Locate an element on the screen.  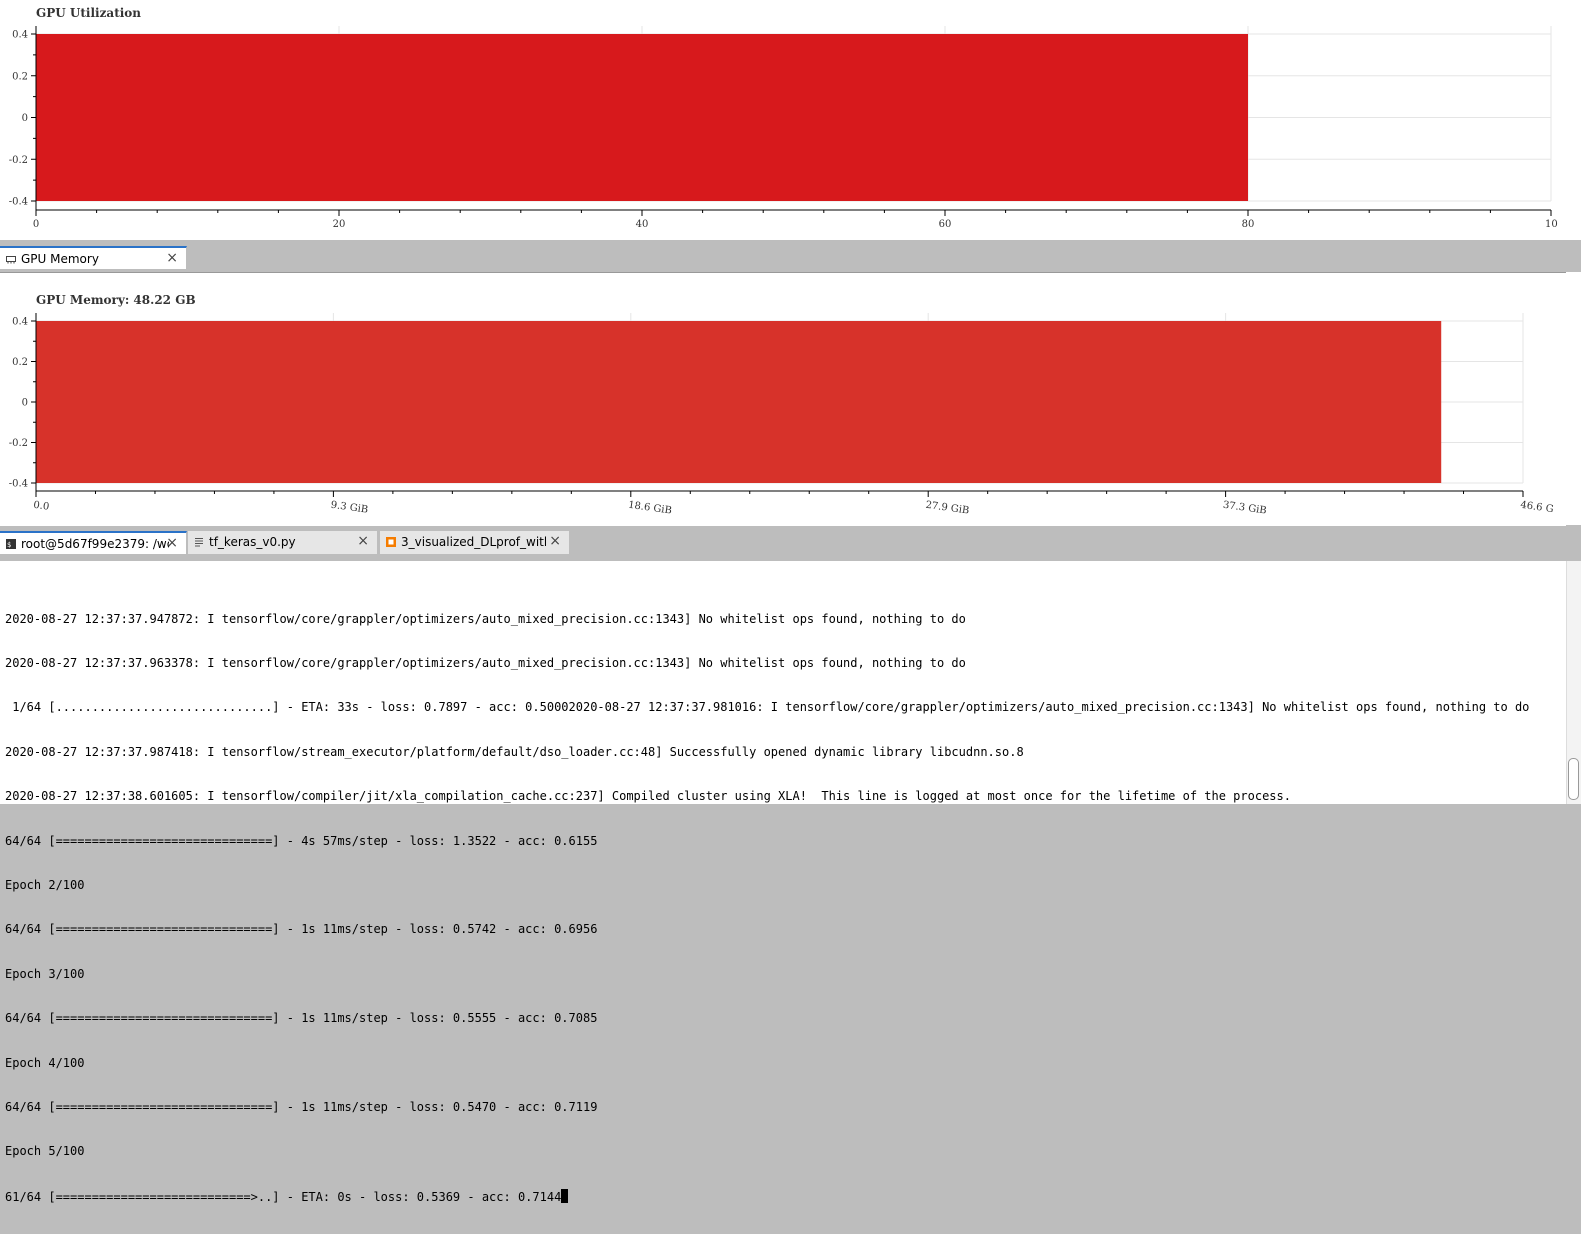
terminal-line: Epoch 4/100 is located at coordinates (45, 1062).